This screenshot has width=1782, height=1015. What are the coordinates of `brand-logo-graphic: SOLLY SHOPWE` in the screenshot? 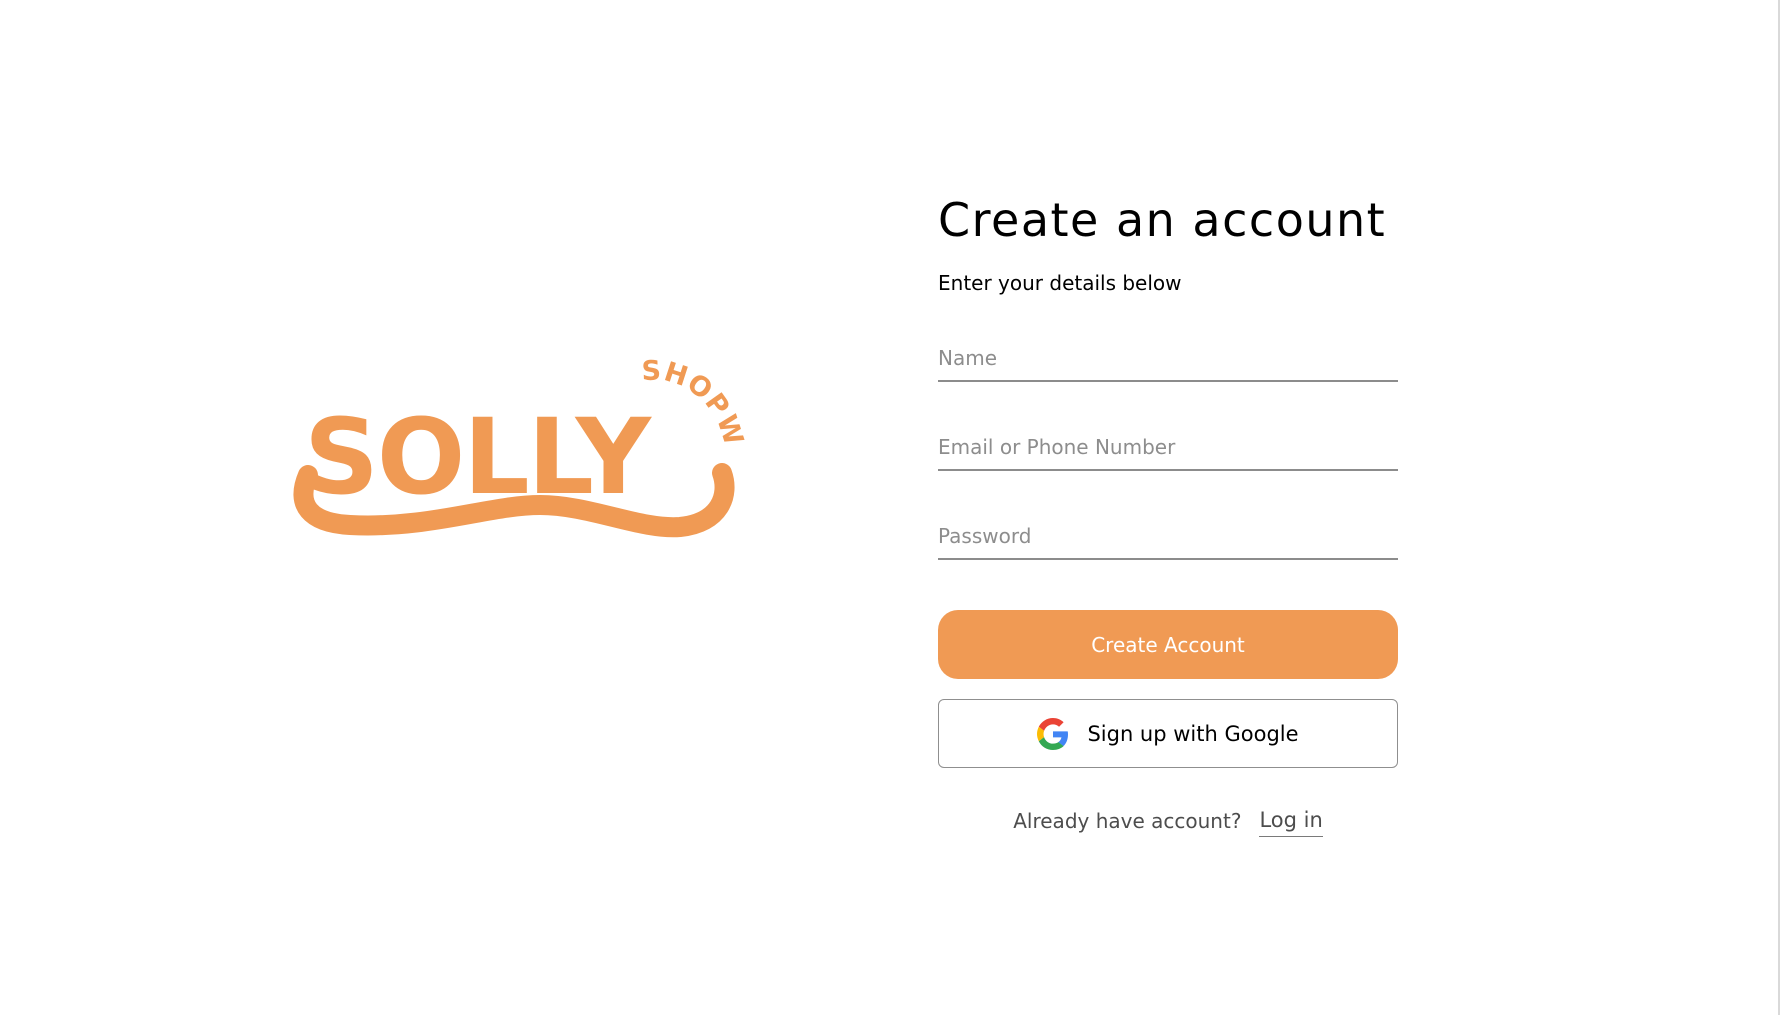 It's located at (519, 446).